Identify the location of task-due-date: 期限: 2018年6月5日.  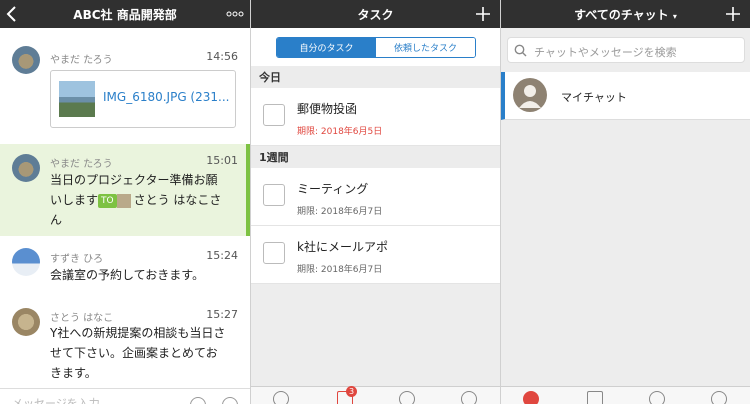
(340, 132).